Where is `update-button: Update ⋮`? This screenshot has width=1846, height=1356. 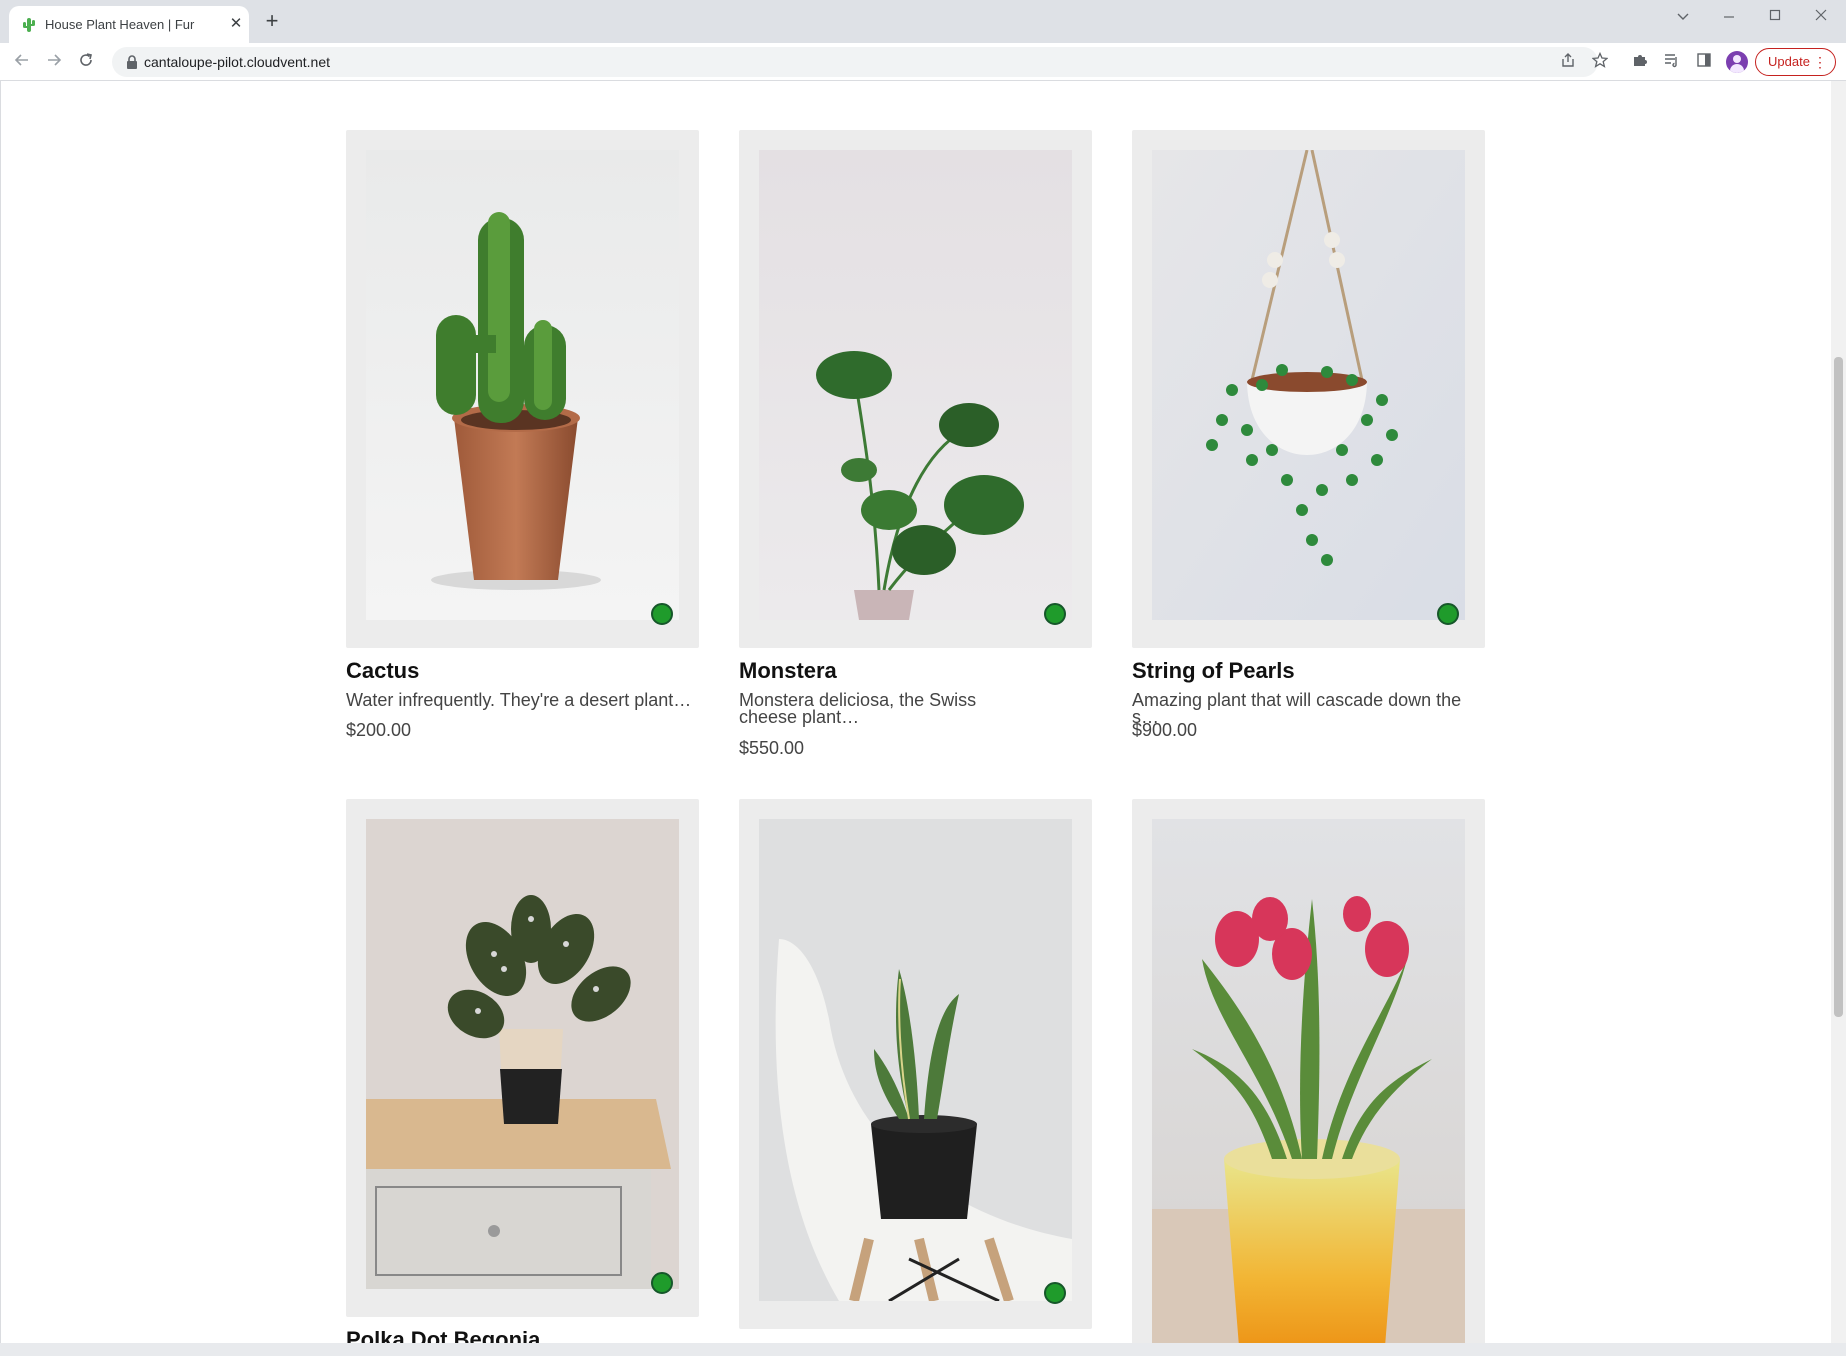 update-button: Update ⋮ is located at coordinates (1795, 62).